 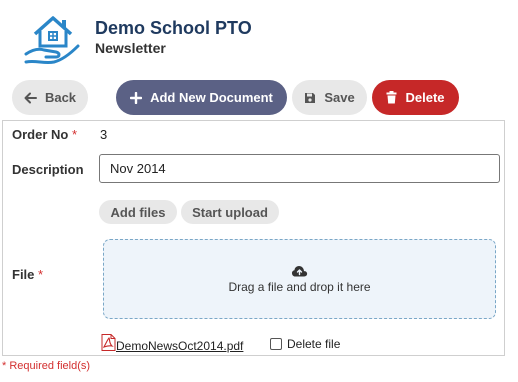 I want to click on attached-file-link: DemoNewsOct2014.pdf, so click(x=179, y=346).